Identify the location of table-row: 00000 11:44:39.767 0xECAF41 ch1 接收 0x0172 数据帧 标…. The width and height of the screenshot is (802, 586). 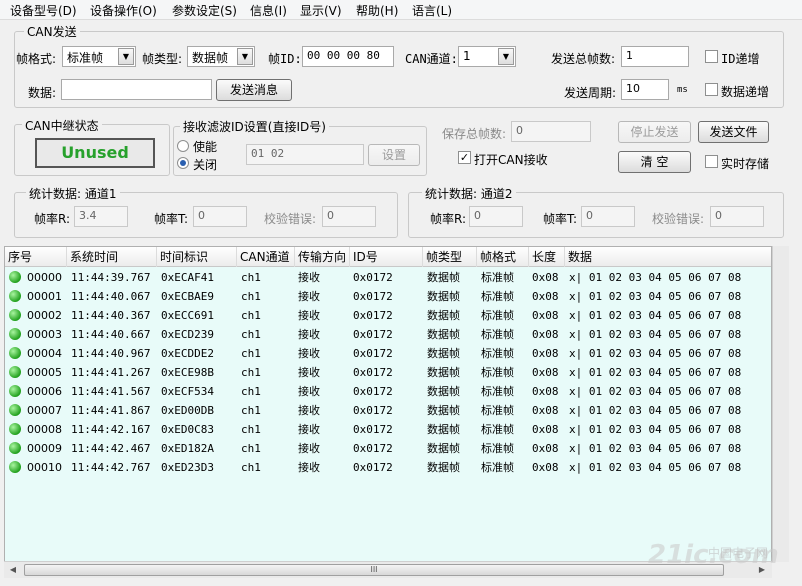
(388, 277).